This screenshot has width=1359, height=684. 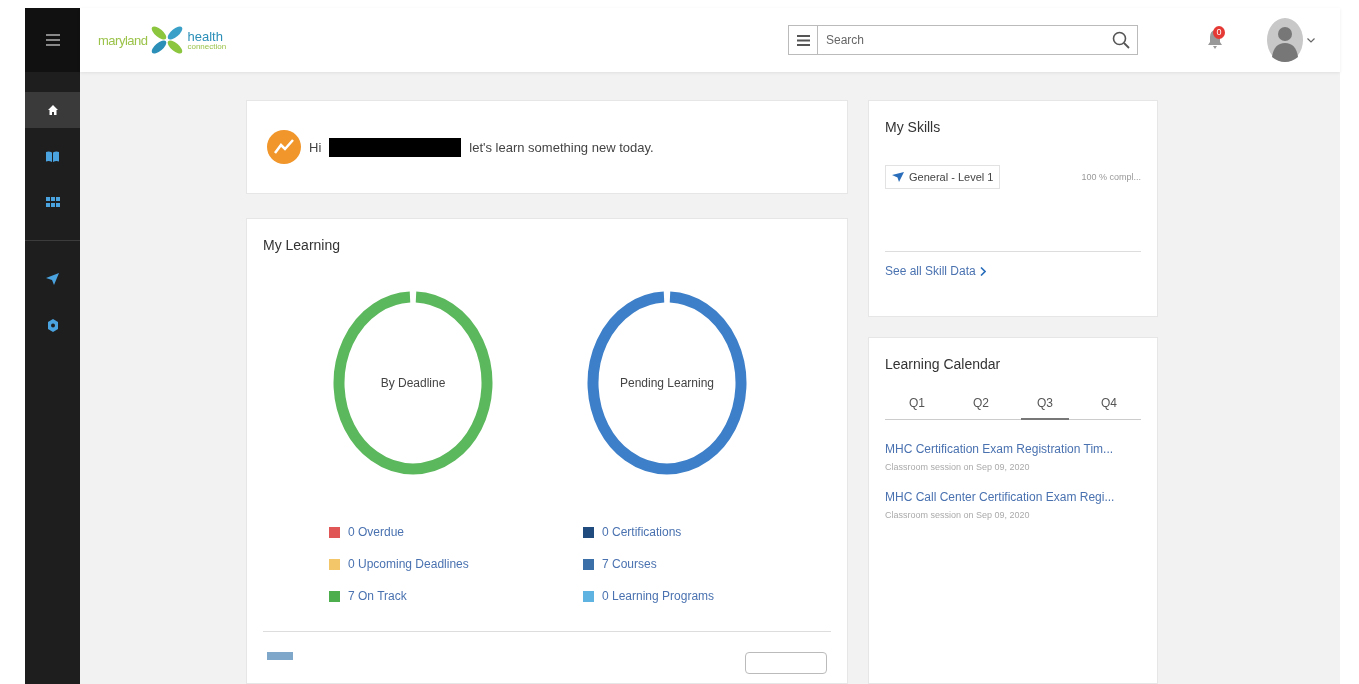 What do you see at coordinates (561, 147) in the screenshot?
I see `welcome-message: let's learn something new today.` at bounding box center [561, 147].